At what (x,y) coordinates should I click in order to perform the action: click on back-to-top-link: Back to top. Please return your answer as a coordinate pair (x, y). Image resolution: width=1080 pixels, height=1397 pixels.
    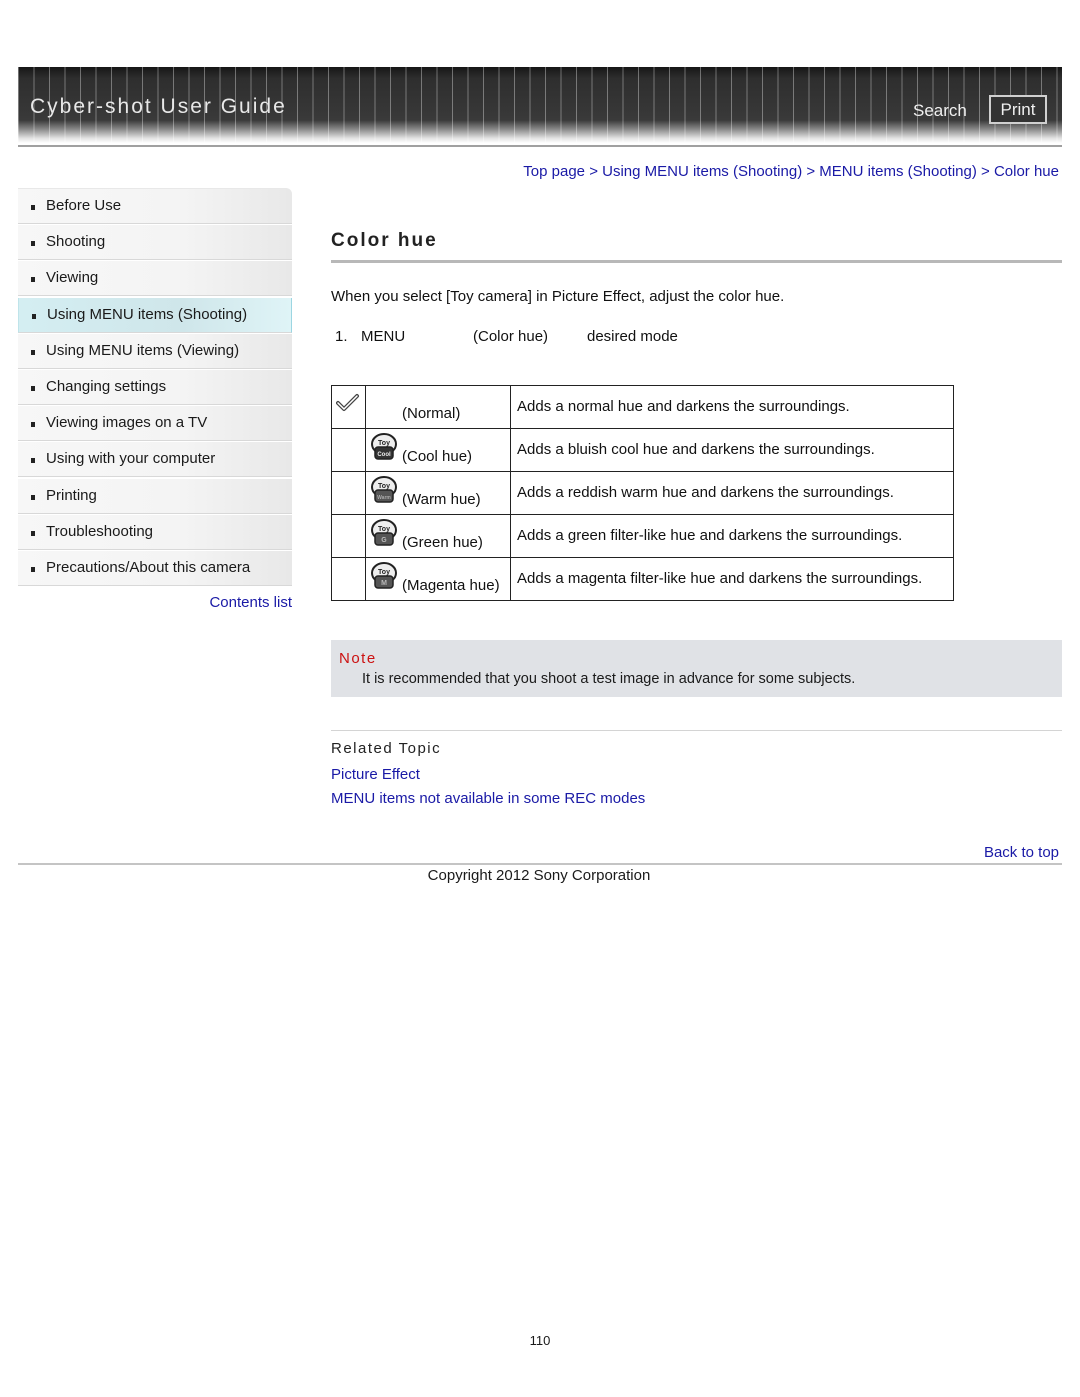
    Looking at the image, I should click on (1021, 852).